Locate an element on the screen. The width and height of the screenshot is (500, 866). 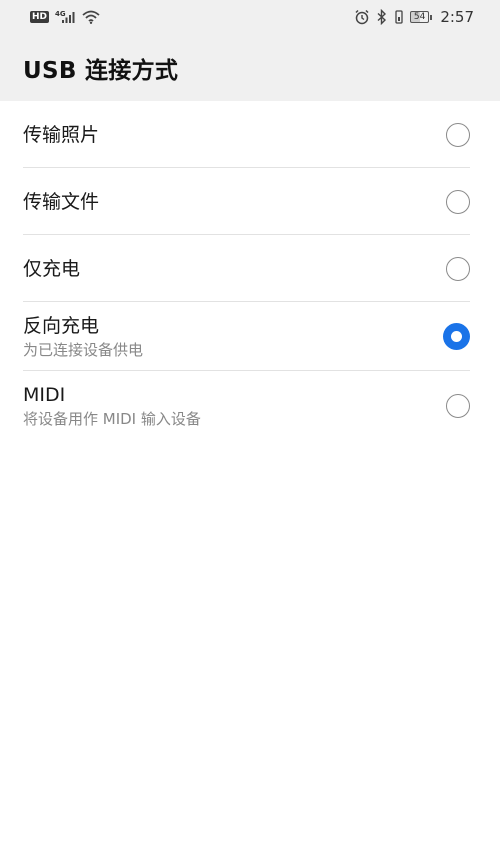
option-label: 传输照片 is located at coordinates (61, 134).